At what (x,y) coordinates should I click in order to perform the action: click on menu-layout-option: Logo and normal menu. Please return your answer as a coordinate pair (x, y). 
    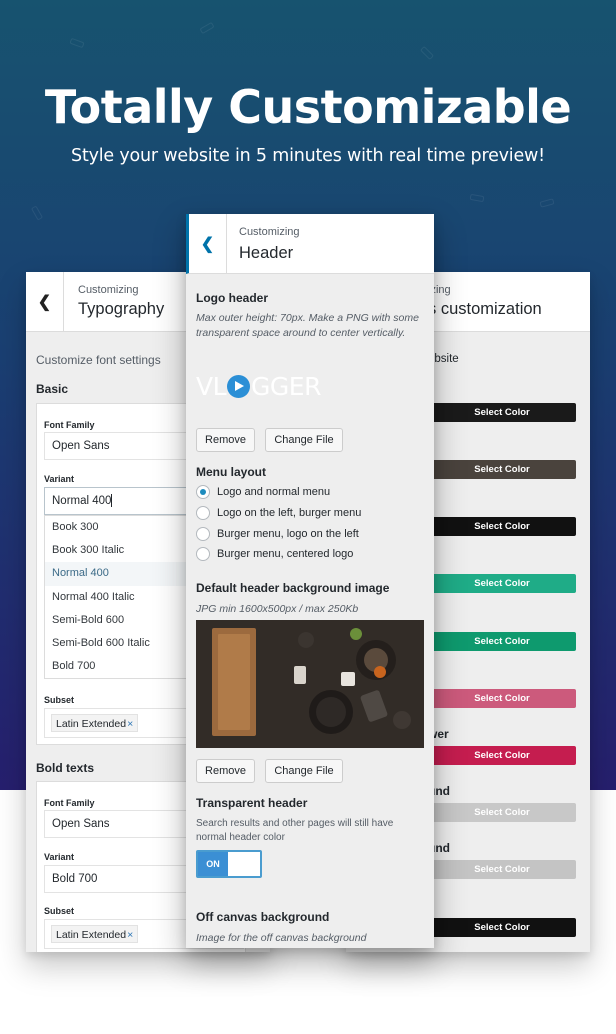
    Looking at the image, I should click on (263, 492).